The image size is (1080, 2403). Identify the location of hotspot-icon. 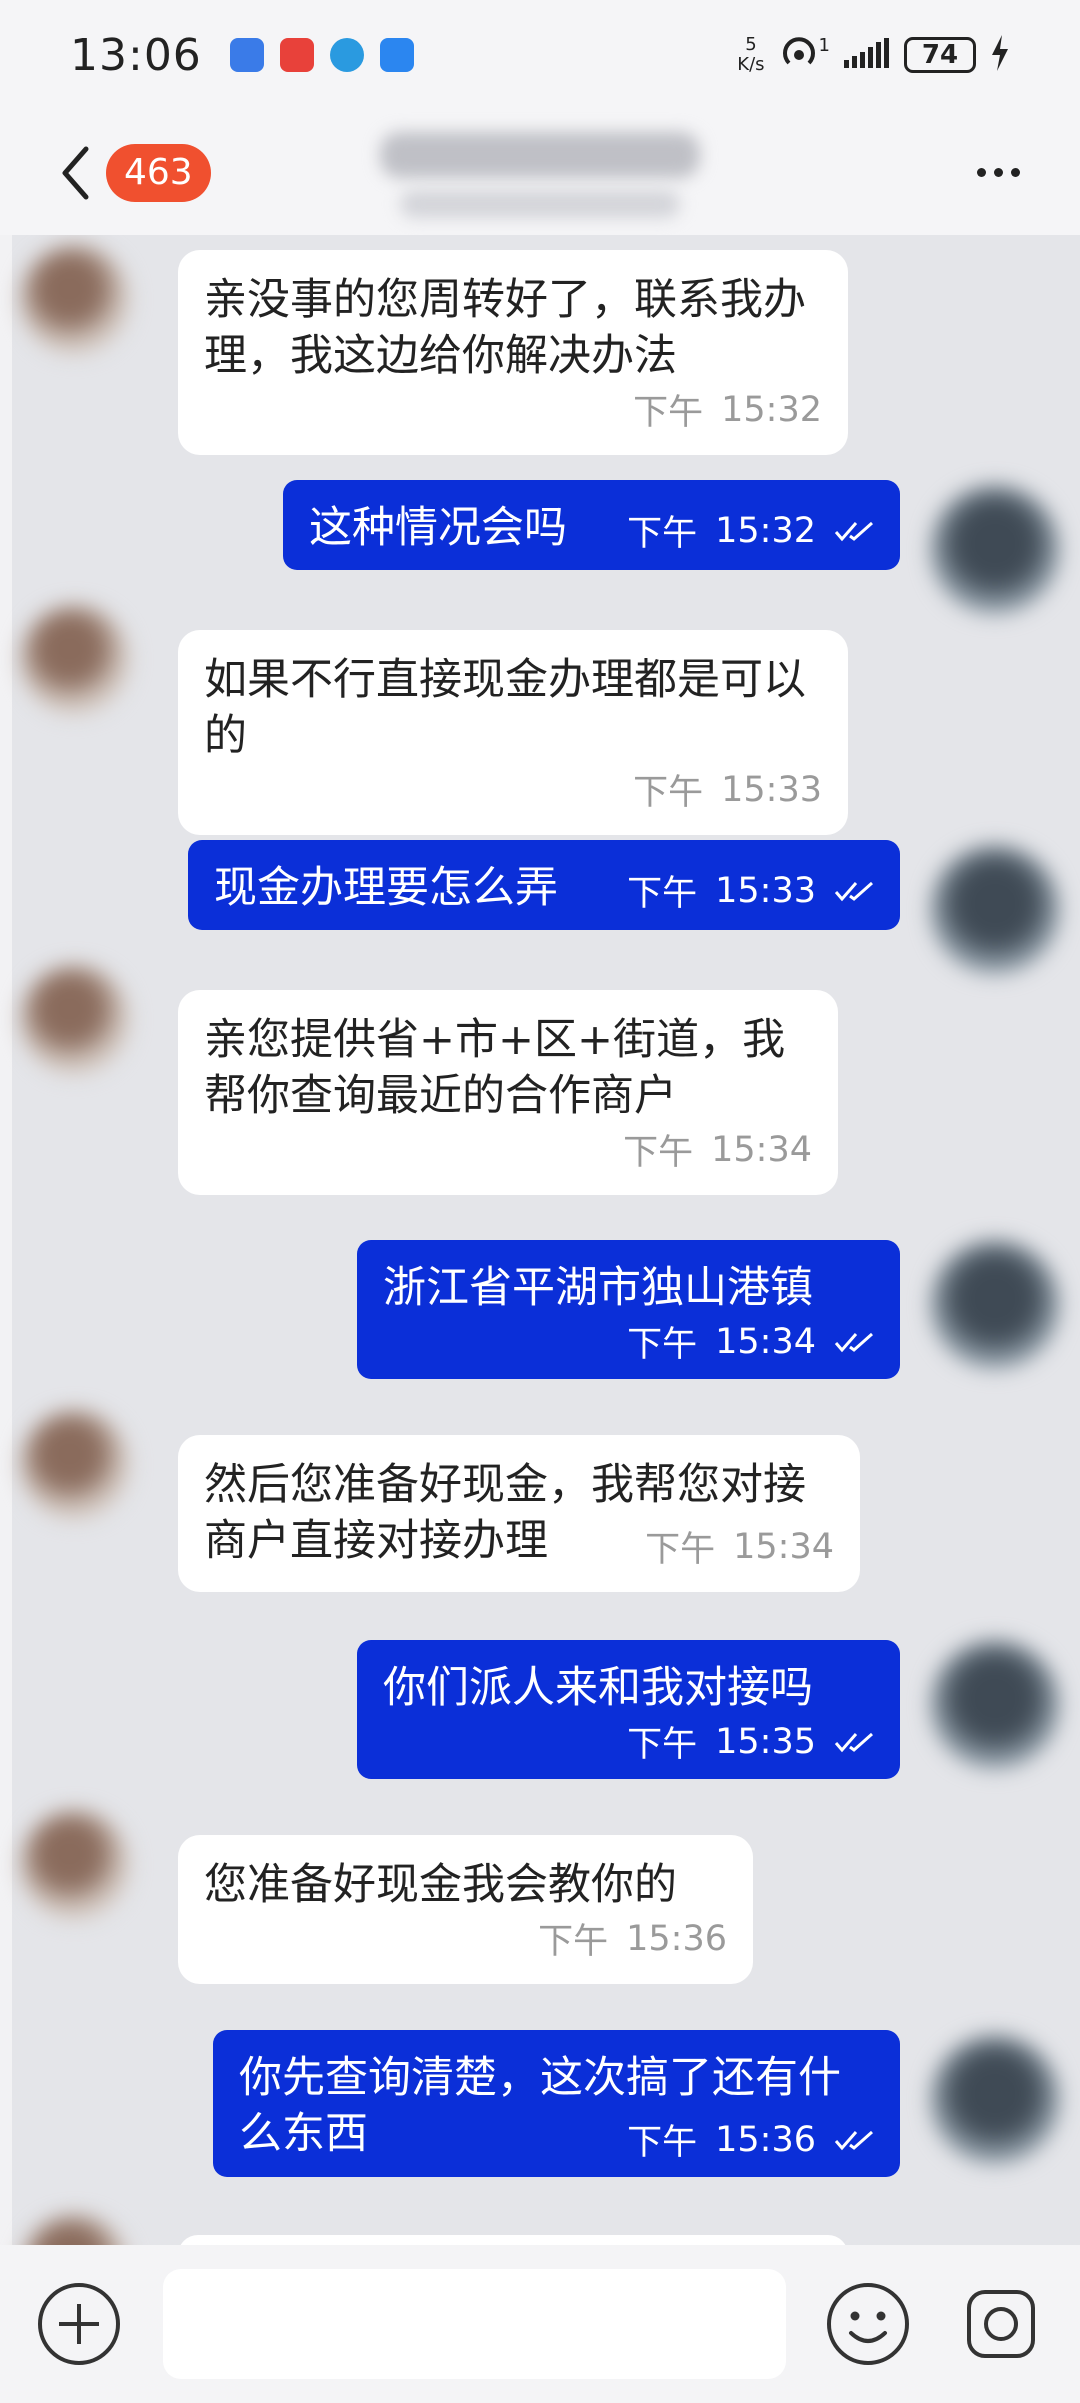
(799, 55).